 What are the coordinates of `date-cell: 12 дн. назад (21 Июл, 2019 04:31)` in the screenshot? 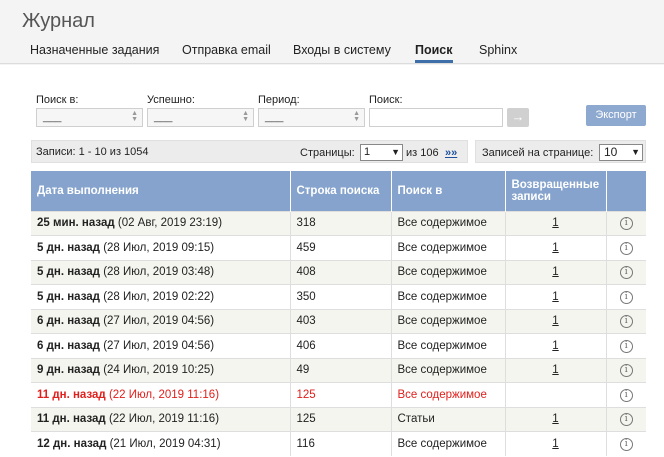 It's located at (161, 443).